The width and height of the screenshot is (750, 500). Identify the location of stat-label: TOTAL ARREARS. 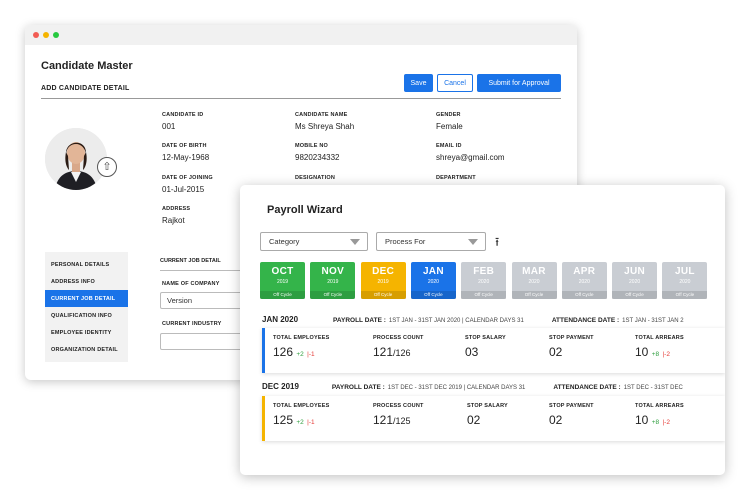
(659, 406).